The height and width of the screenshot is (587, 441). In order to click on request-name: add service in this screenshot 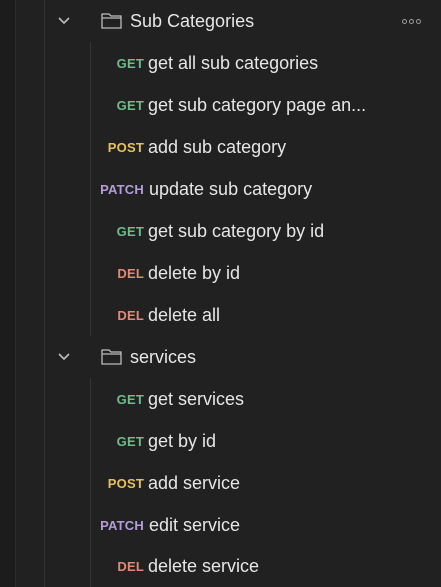, I will do `click(194, 482)`.